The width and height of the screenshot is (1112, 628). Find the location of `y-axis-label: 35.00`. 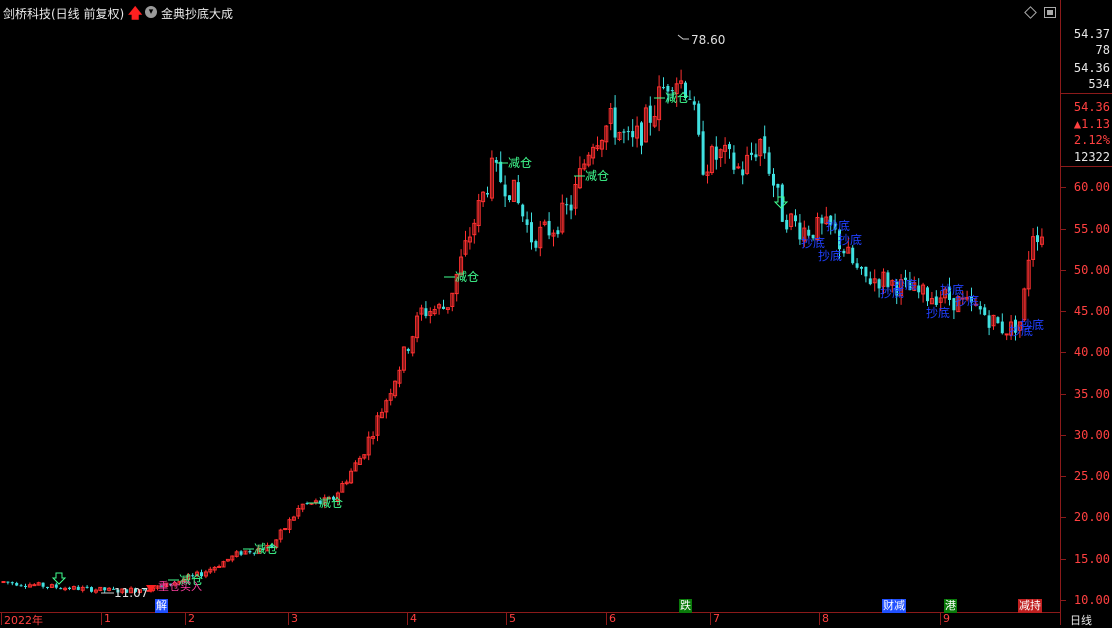

y-axis-label: 35.00 is located at coordinates (1091, 394).